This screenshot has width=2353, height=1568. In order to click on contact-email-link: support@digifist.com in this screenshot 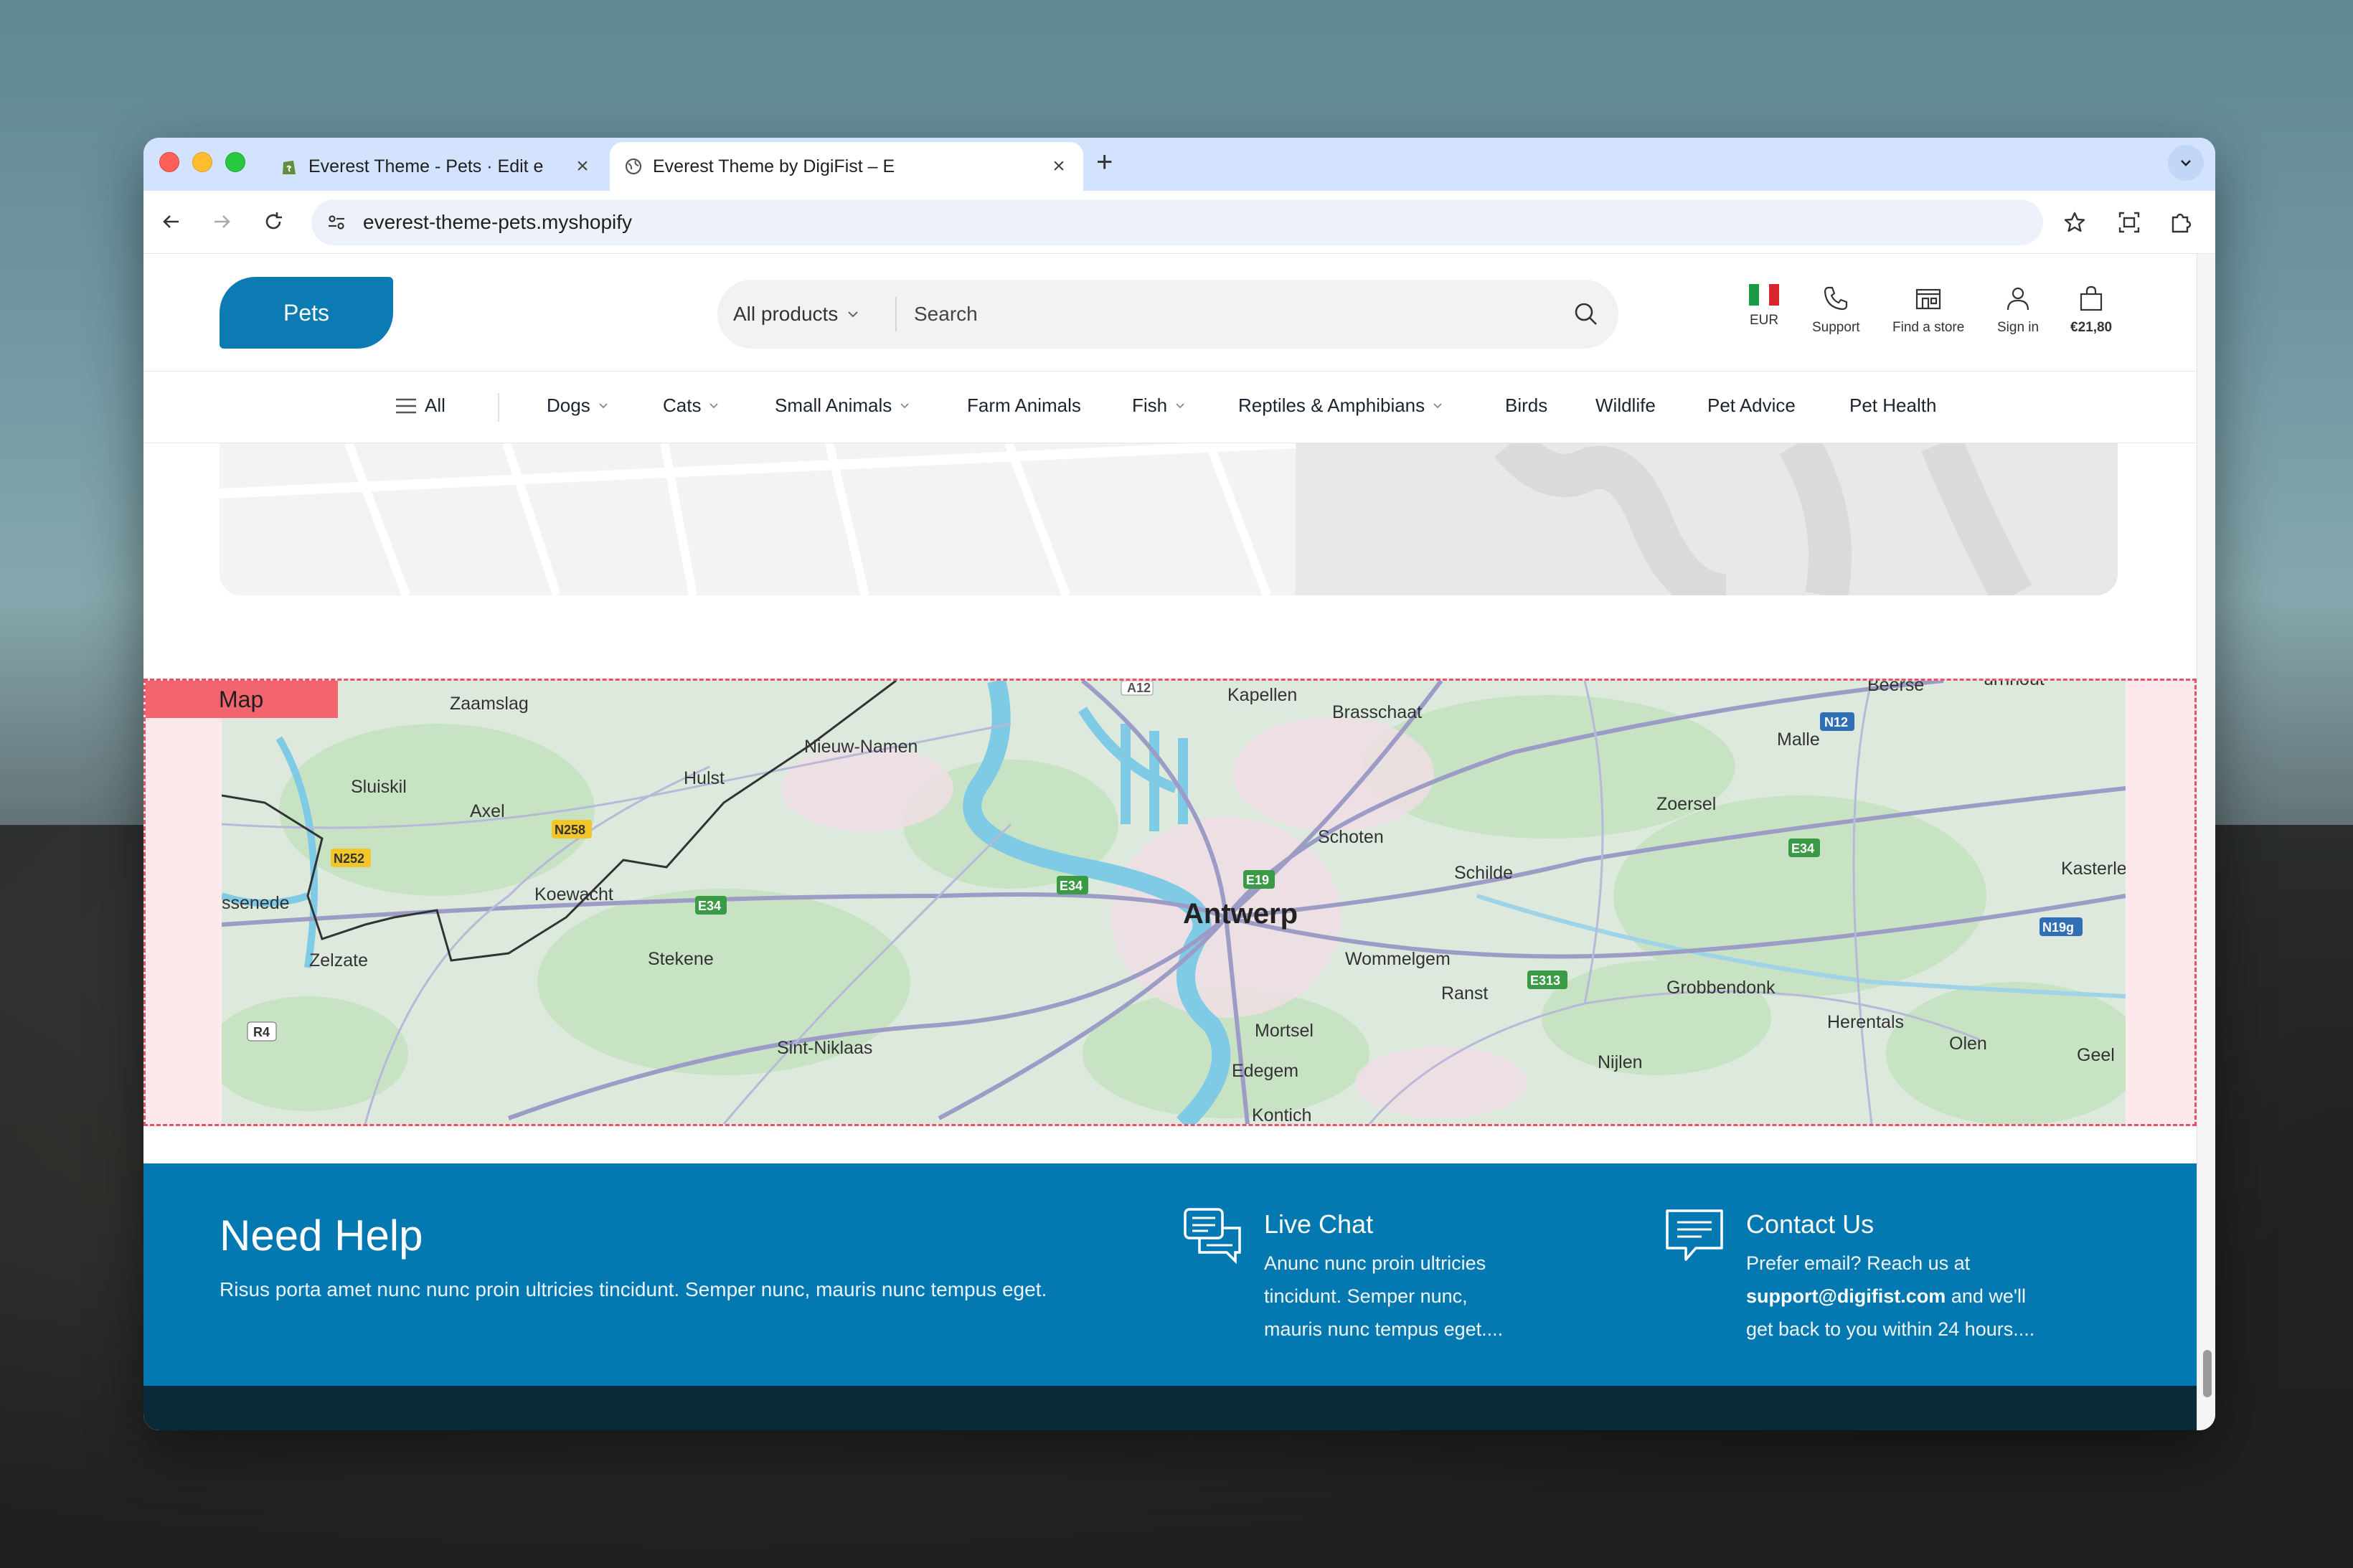, I will do `click(1846, 1296)`.